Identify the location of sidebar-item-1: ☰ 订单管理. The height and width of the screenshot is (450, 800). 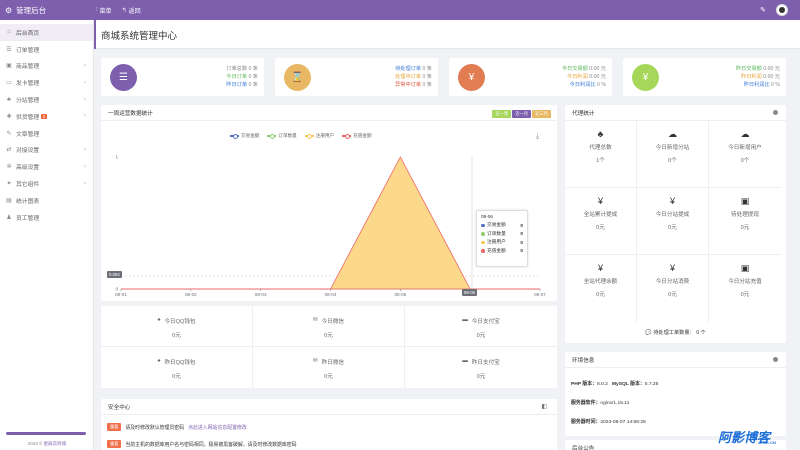
(46, 49).